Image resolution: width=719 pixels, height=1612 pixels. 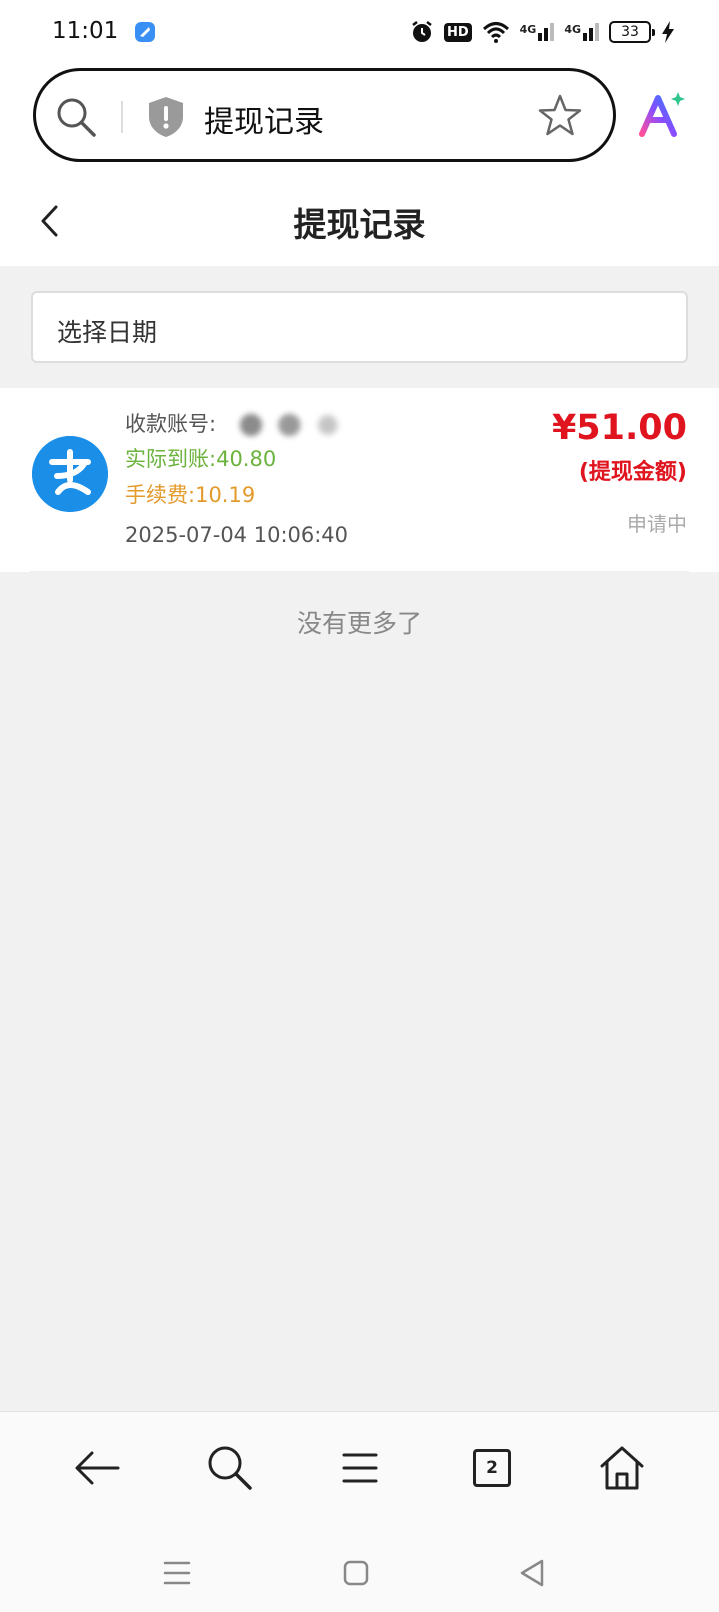 I want to click on signal-indicator-1: 4G, so click(x=537, y=32).